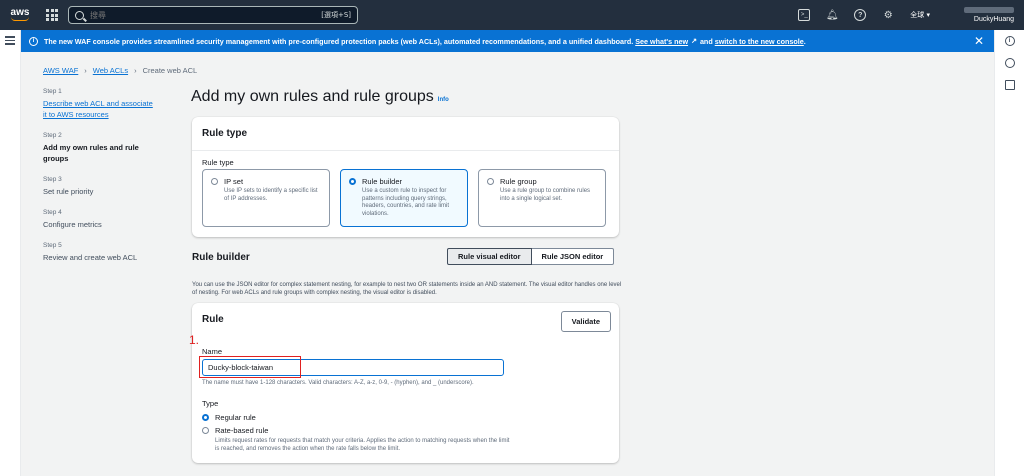 The width and height of the screenshot is (1024, 476). Describe the element at coordinates (443, 100) in the screenshot. I see `info-link: Info` at that location.